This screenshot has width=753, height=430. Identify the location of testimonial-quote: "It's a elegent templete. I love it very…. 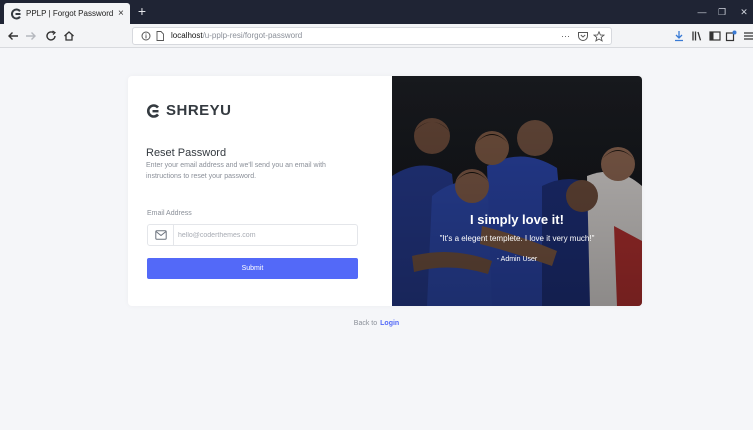
(517, 238).